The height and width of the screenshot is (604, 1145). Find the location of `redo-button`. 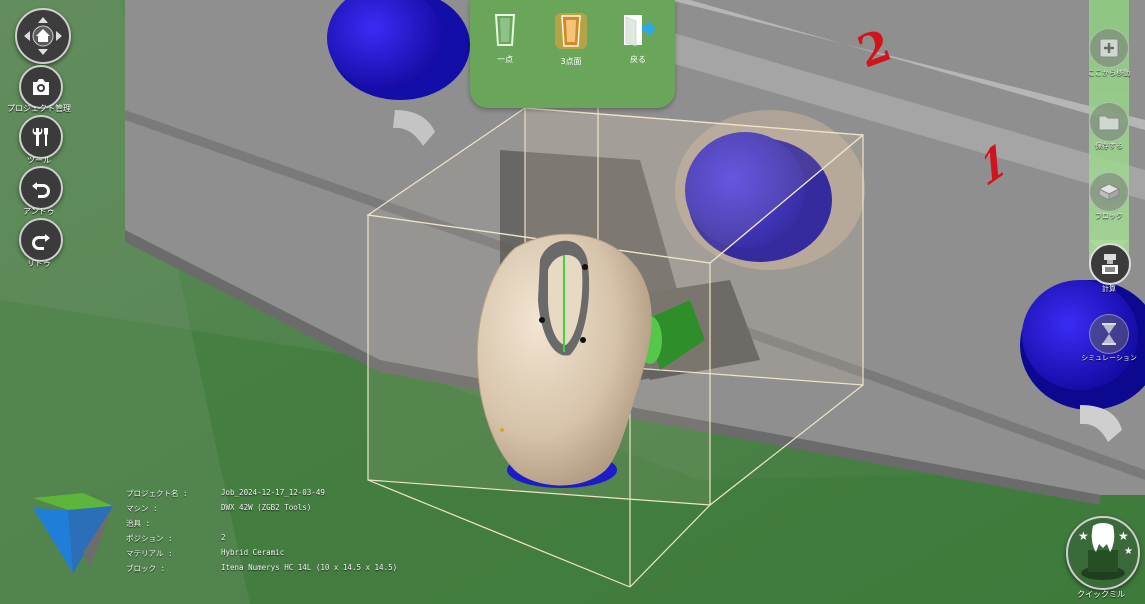

redo-button is located at coordinates (41, 240).